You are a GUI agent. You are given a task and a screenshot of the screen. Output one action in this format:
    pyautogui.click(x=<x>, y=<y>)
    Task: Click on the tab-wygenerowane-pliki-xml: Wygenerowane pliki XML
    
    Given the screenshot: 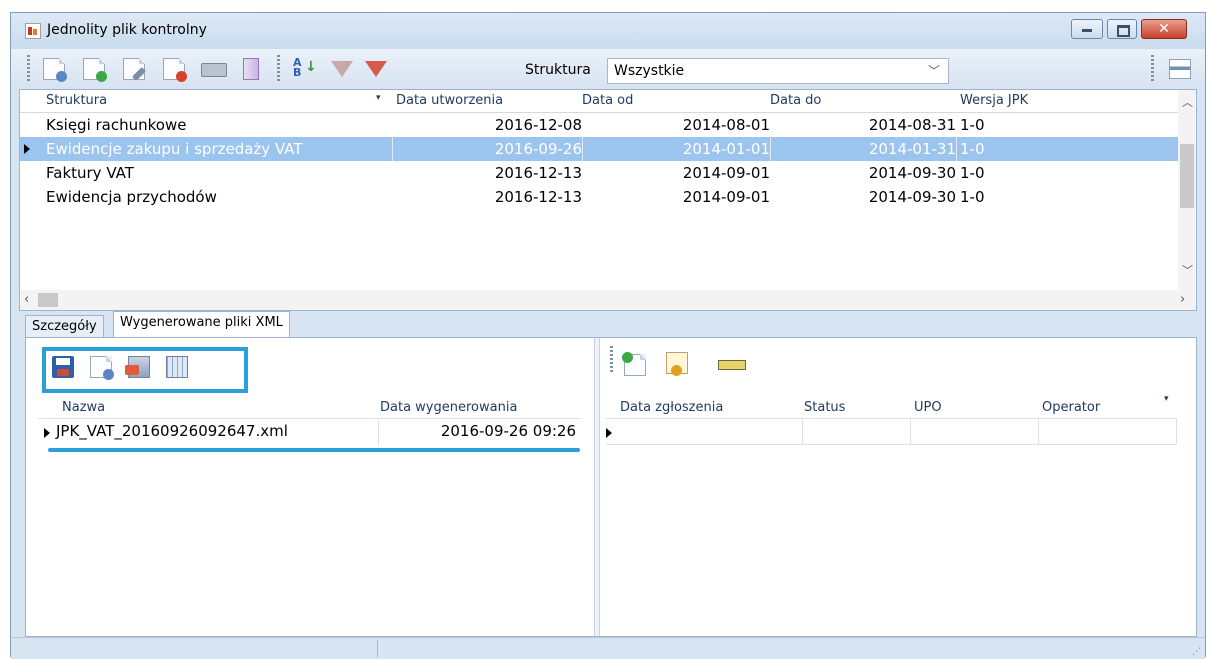 What is the action you would take?
    pyautogui.click(x=201, y=324)
    